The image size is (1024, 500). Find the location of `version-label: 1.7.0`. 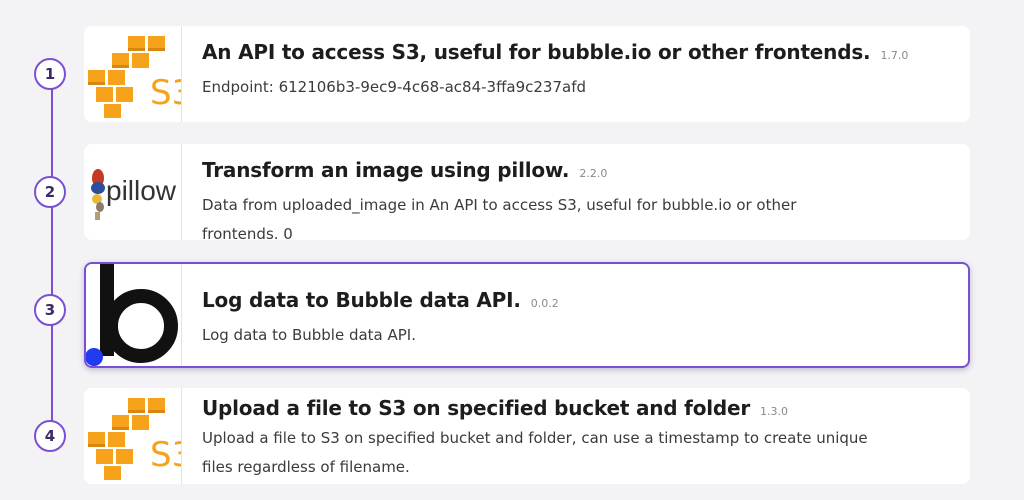

version-label: 1.7.0 is located at coordinates (894, 55).